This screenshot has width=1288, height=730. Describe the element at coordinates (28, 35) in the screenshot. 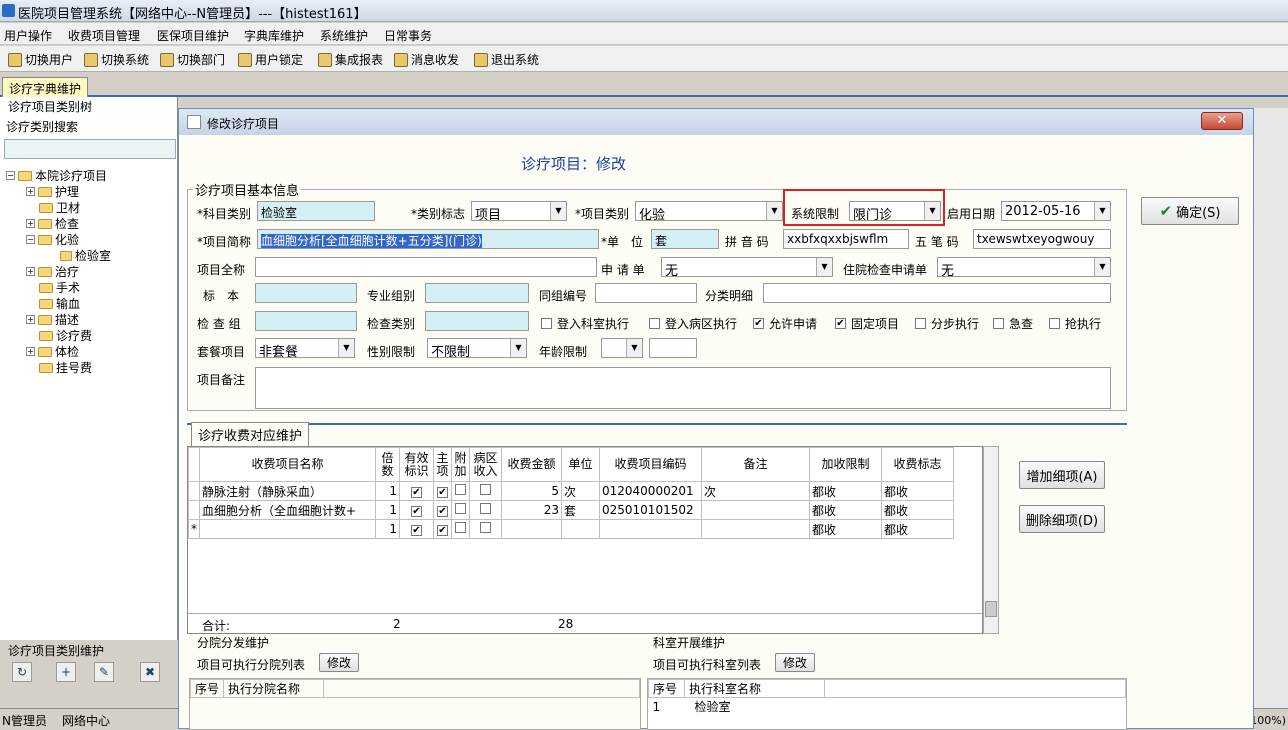

I see `menu-user-ops: 用户操作` at that location.